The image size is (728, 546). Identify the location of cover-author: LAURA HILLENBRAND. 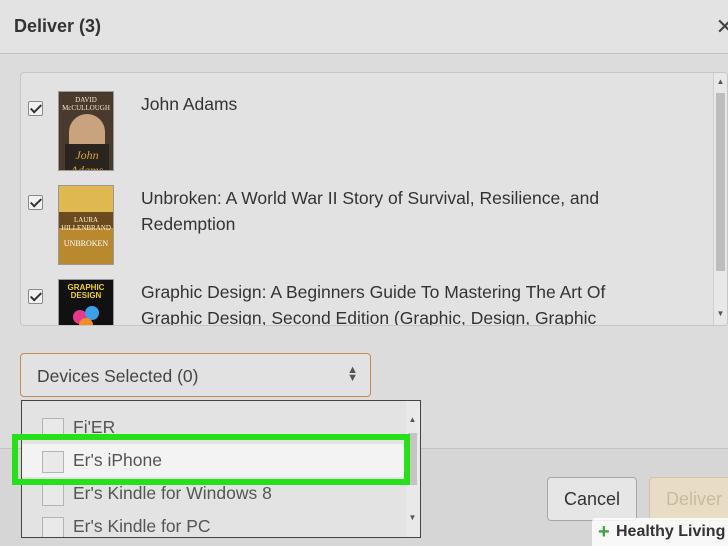
(86, 224).